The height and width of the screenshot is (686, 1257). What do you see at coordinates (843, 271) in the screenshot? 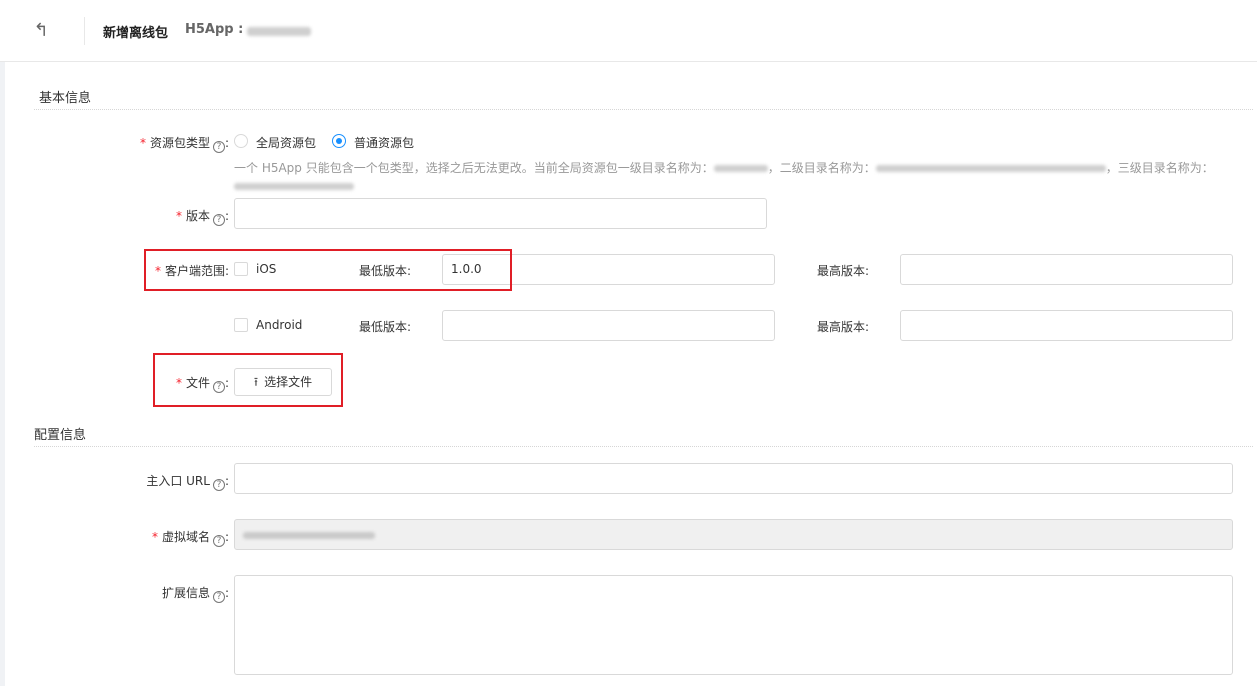
I see `ios-max-version-label: 最高版本:` at bounding box center [843, 271].